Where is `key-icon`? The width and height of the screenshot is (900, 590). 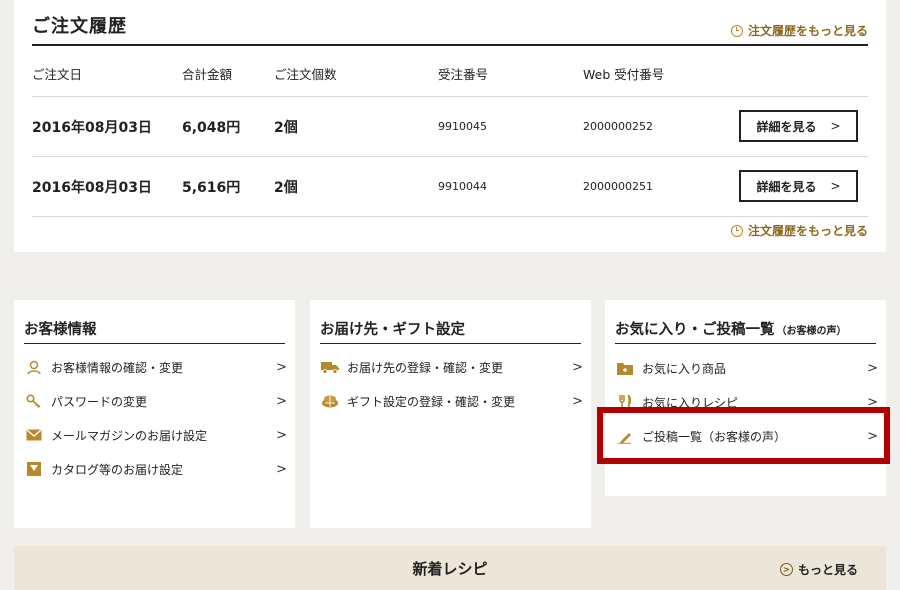 key-icon is located at coordinates (34, 401).